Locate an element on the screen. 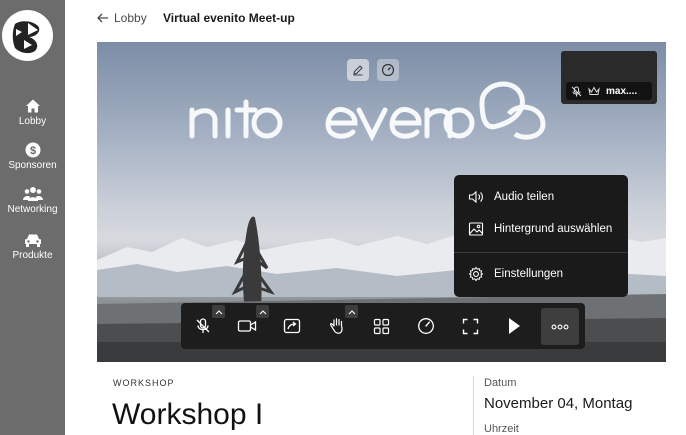  menu-item-background: Hintergrund auswählen is located at coordinates (541, 229).